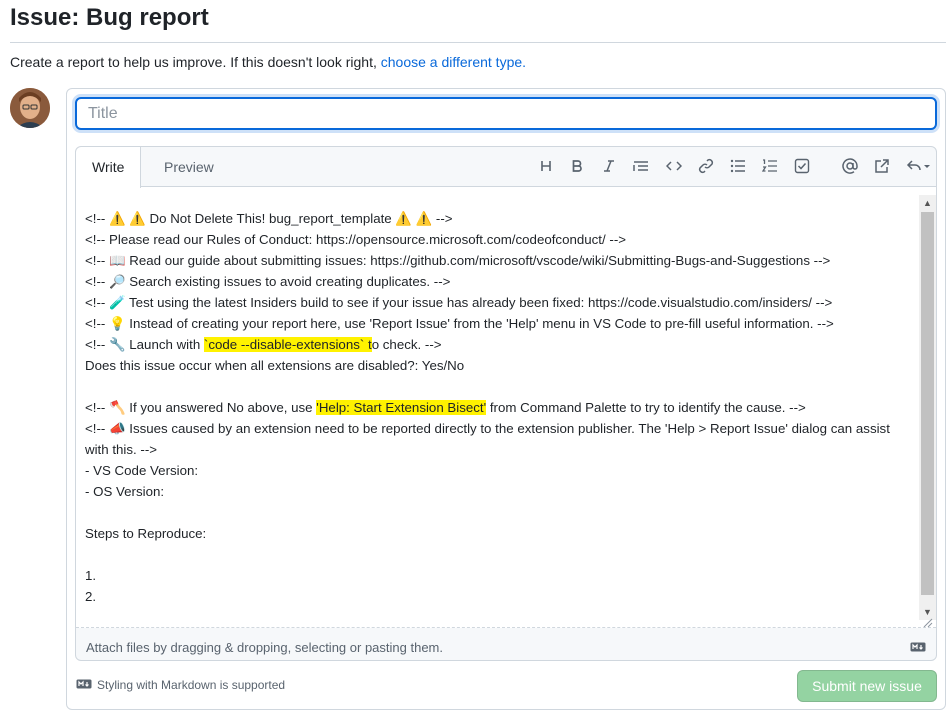 This screenshot has height=716, width=952. What do you see at coordinates (91, 575) in the screenshot?
I see `text-line-content: 1.` at bounding box center [91, 575].